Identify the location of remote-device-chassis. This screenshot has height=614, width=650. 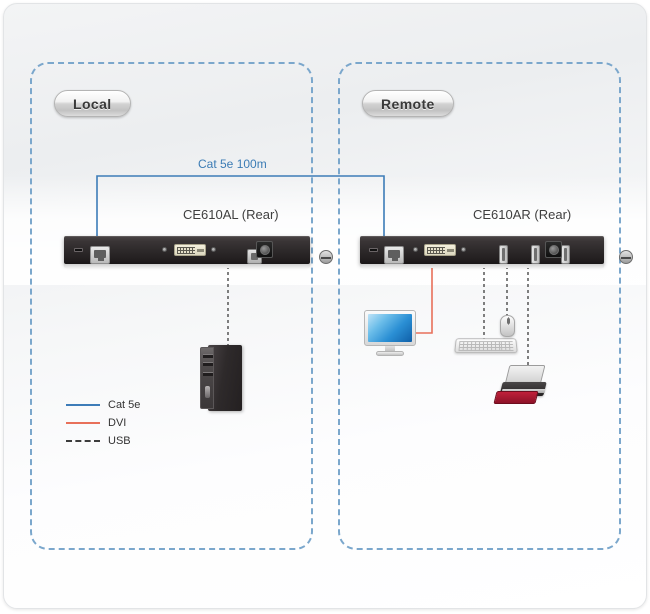
(496, 252).